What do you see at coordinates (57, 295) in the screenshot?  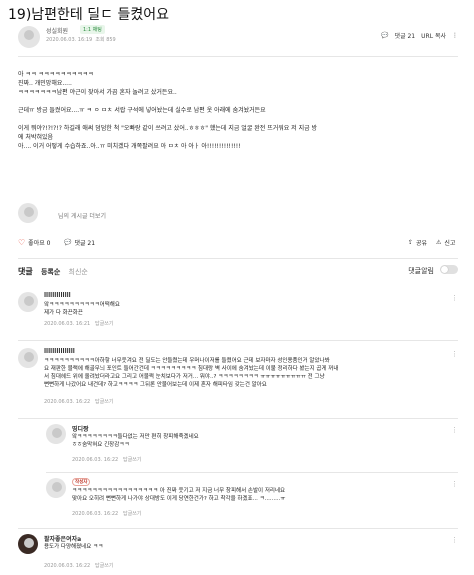 I see `commenter-name: lllllllllllll` at bounding box center [57, 295].